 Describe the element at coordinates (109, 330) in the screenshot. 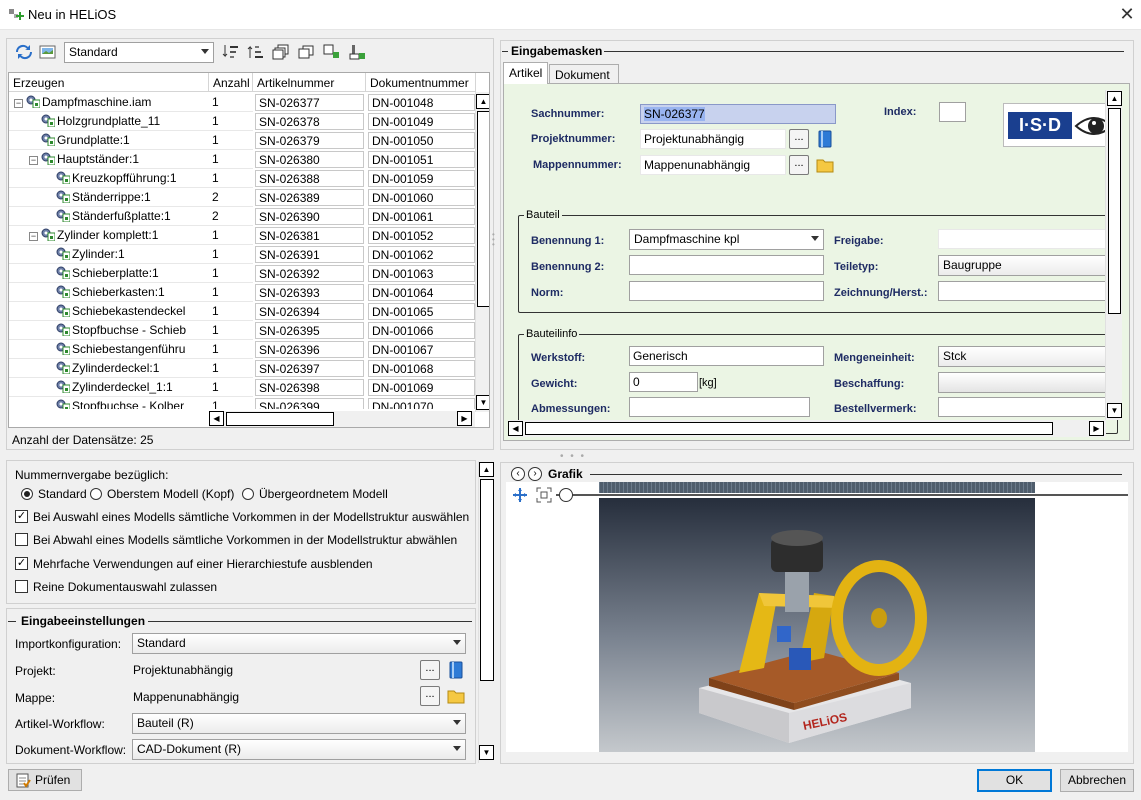

I see `row-name-cell: Stopfbuchse - Schieb` at that location.